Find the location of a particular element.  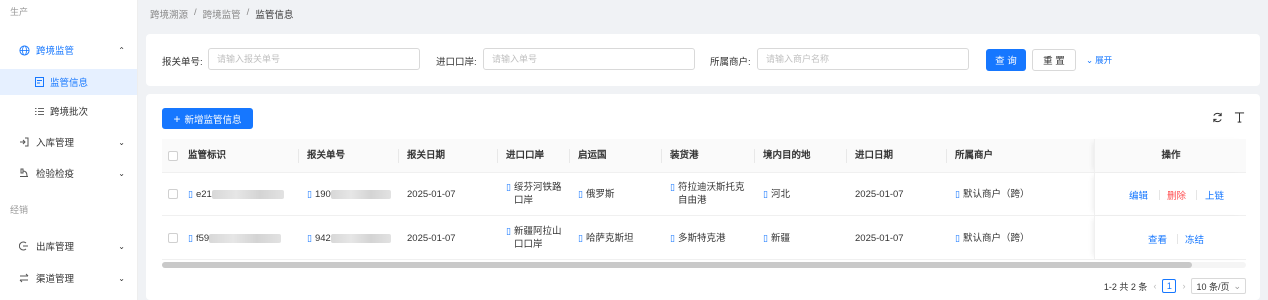

cell-id: ▯ e21 is located at coordinates (236, 194).